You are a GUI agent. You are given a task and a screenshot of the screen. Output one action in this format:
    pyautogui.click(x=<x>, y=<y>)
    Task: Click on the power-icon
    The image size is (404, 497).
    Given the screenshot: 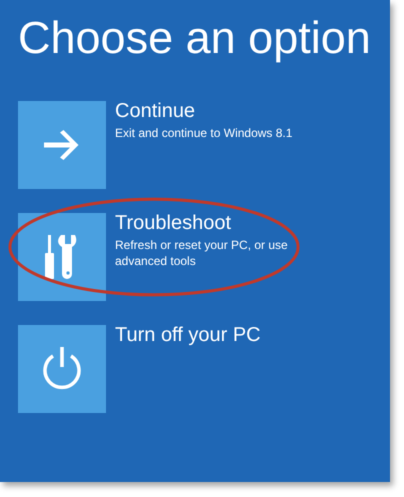 What is the action you would take?
    pyautogui.click(x=62, y=369)
    